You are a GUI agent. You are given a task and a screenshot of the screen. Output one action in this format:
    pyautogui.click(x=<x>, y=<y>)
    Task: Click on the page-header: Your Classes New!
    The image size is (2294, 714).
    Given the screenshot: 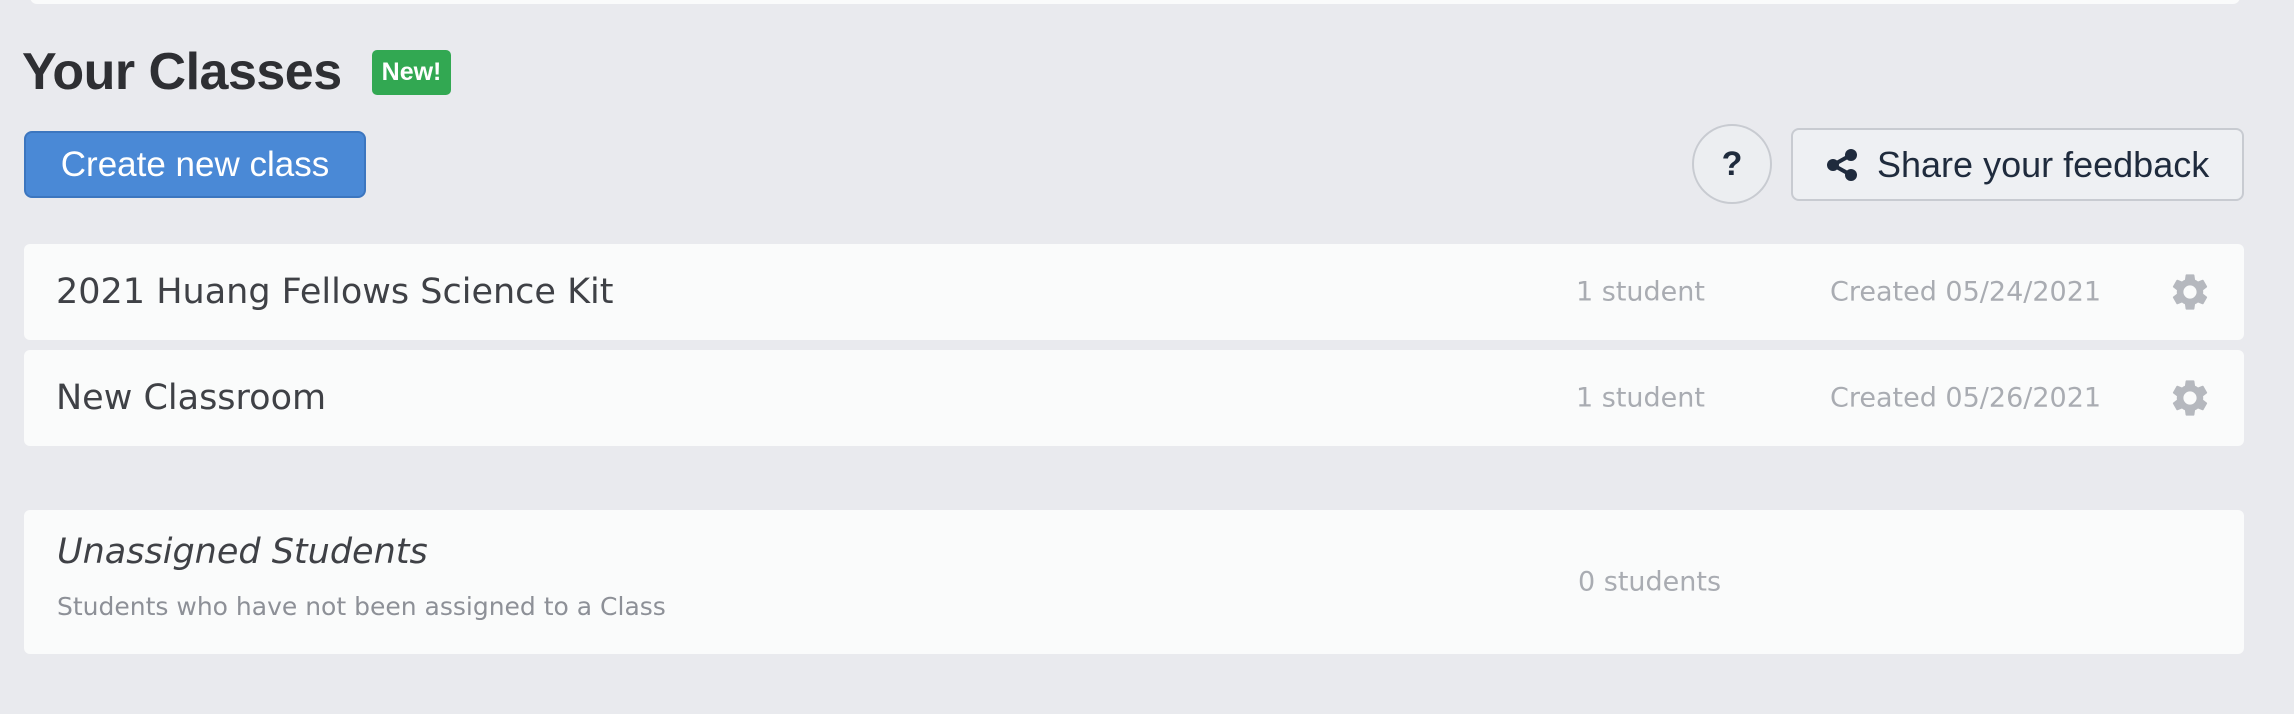 What is the action you would take?
    pyautogui.click(x=237, y=72)
    